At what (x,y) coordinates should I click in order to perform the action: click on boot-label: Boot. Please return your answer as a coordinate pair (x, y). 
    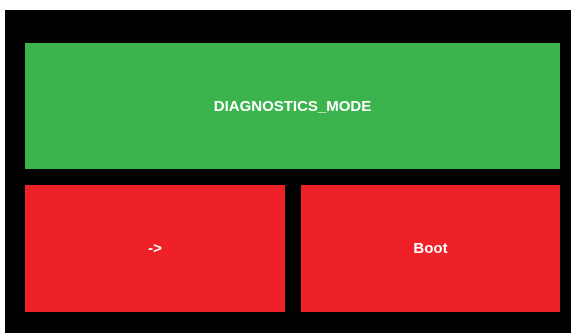
    Looking at the image, I should click on (430, 248).